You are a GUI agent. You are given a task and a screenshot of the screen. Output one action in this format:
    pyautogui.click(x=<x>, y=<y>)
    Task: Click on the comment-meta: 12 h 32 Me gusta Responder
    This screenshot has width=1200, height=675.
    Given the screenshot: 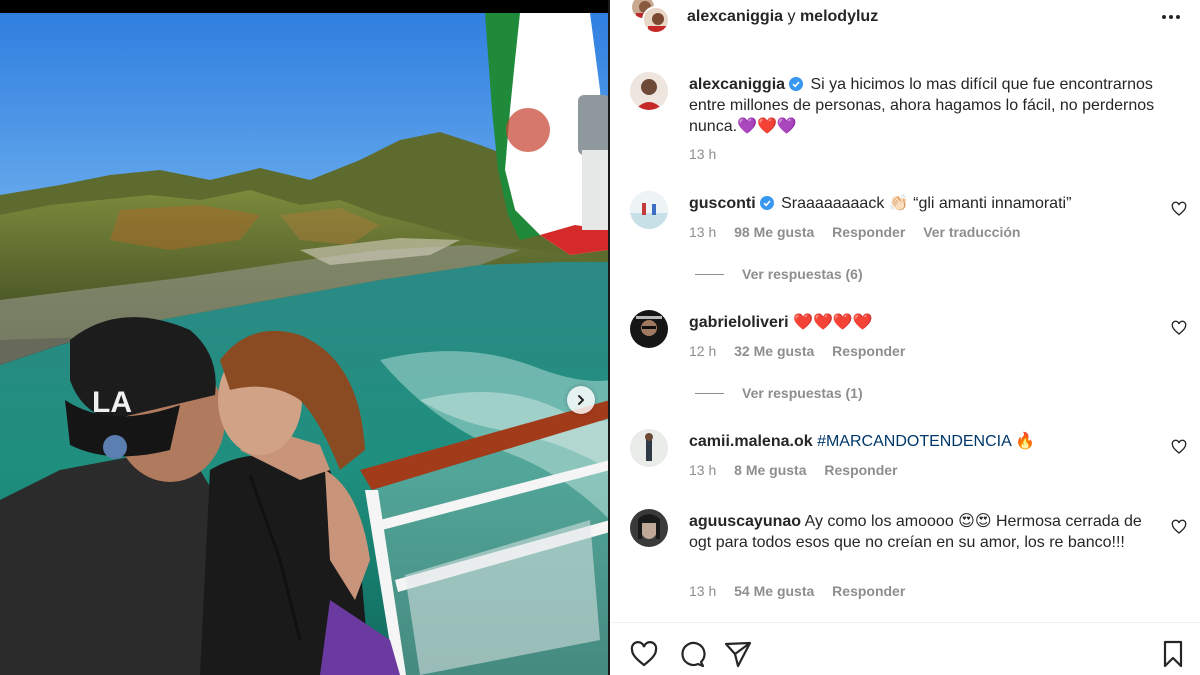 What is the action you would take?
    pyautogui.click(x=804, y=351)
    